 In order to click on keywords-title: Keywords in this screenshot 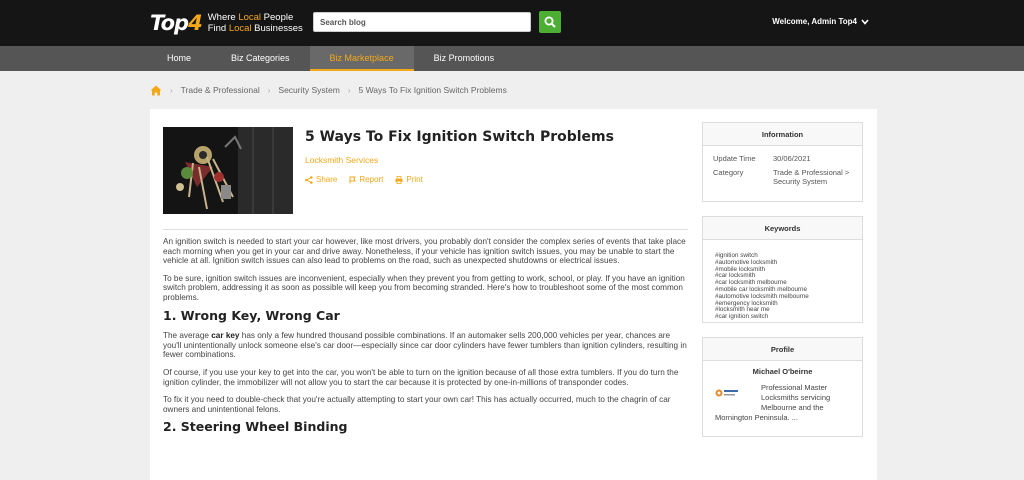, I will do `click(782, 228)`.